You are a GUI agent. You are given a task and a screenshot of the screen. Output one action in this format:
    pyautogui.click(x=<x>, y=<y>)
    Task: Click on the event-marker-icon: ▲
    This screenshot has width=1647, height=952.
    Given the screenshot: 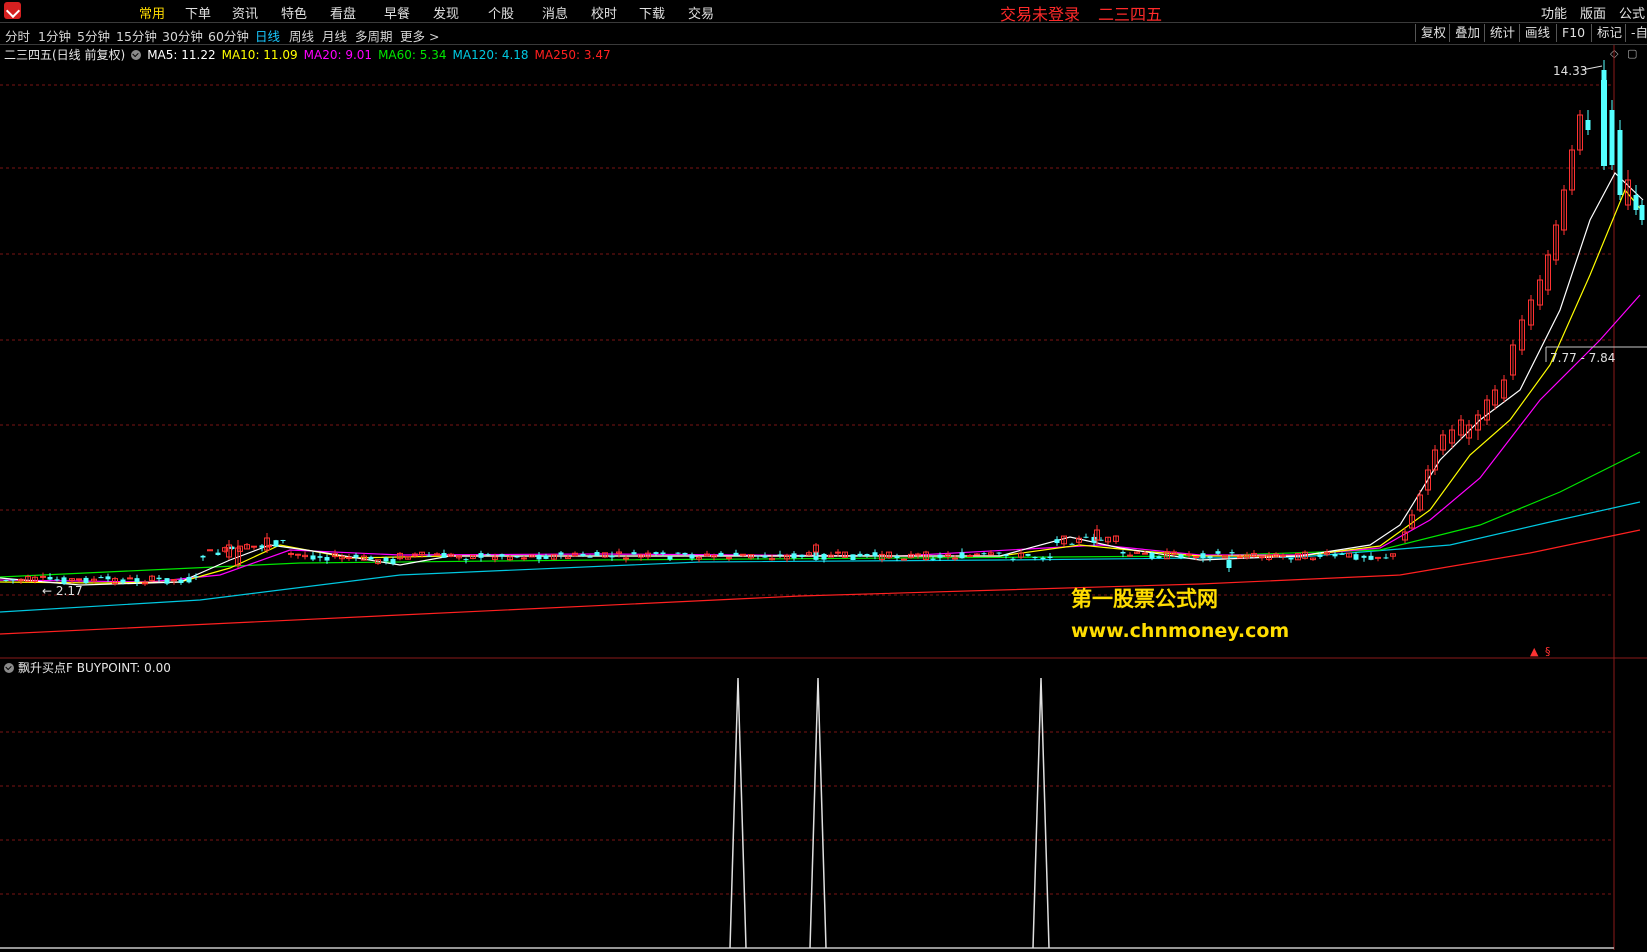 What is the action you would take?
    pyautogui.click(x=1534, y=651)
    